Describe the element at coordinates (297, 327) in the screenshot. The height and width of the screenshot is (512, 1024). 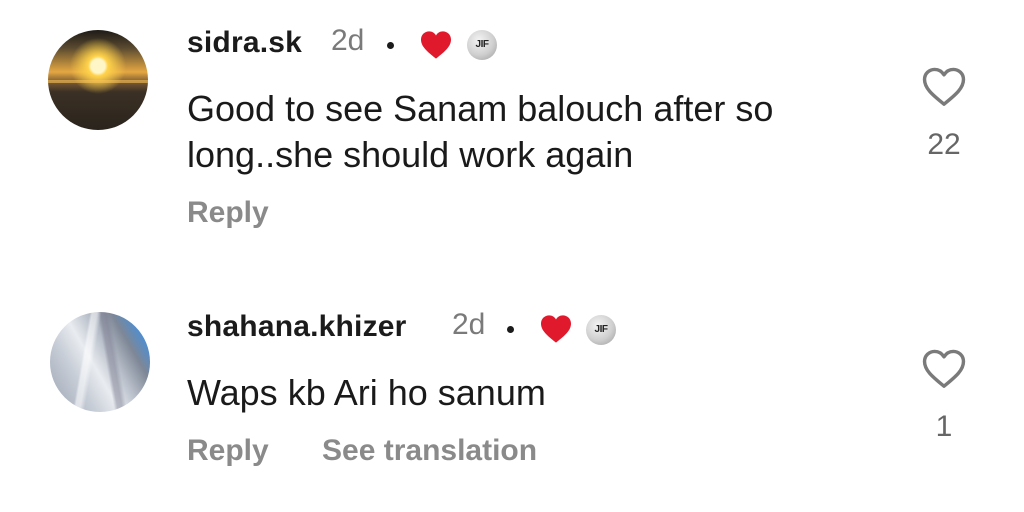
I see `username: shahana.khizer` at that location.